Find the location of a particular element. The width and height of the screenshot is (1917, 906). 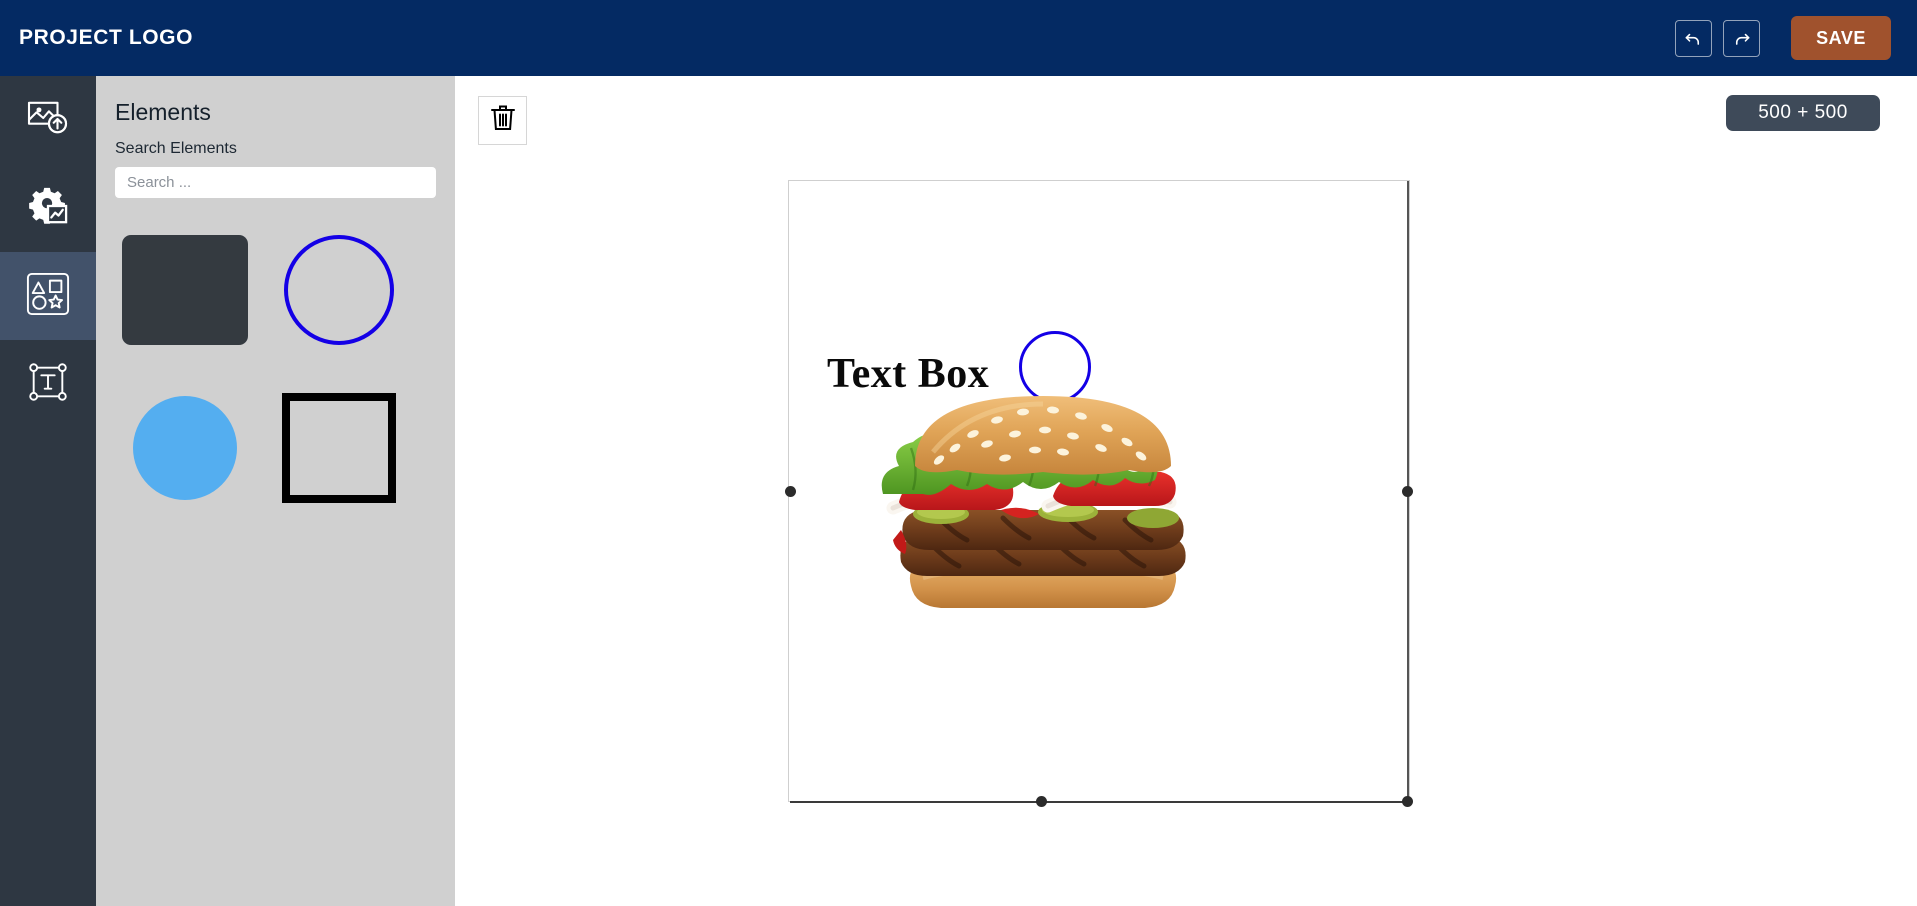

top-bar-actions: SAVE is located at coordinates (1783, 38).